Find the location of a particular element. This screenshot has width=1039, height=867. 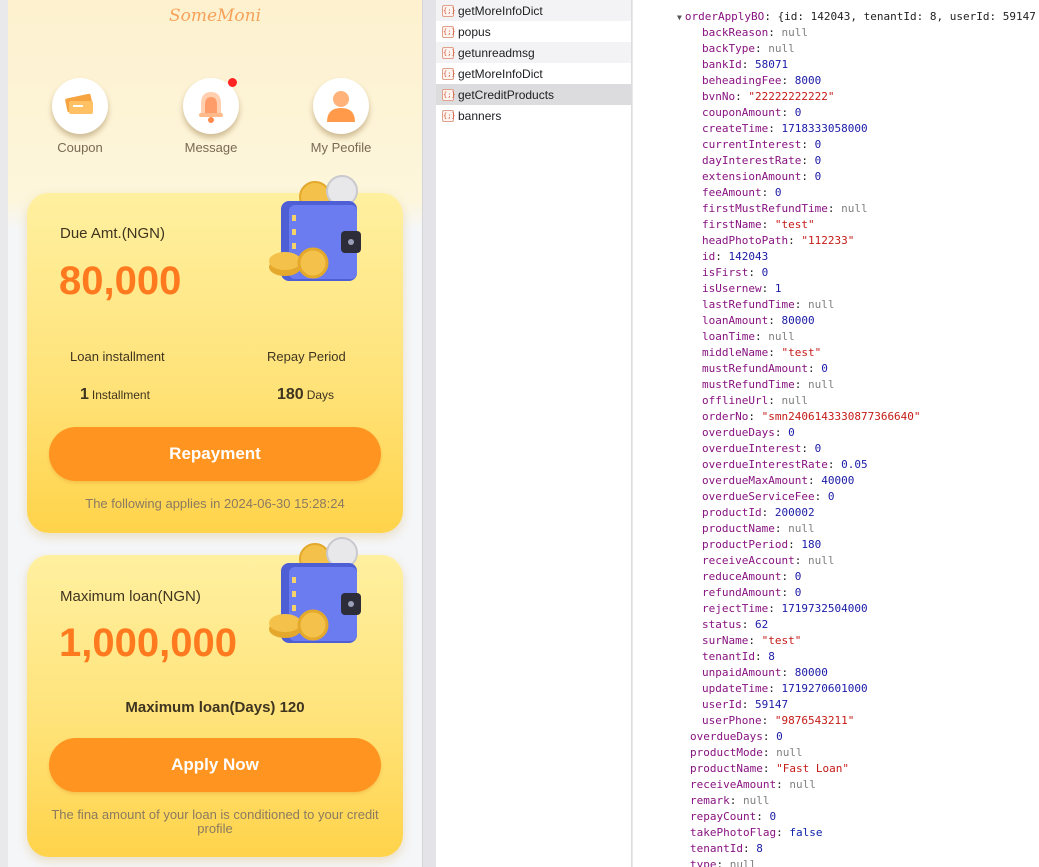

json-field: surName: "test" is located at coordinates (751, 641).